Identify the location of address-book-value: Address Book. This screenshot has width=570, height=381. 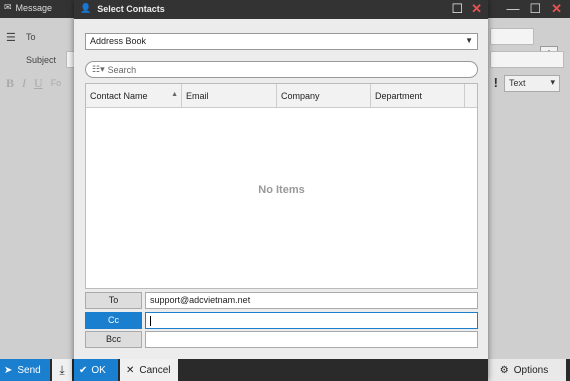
(118, 41).